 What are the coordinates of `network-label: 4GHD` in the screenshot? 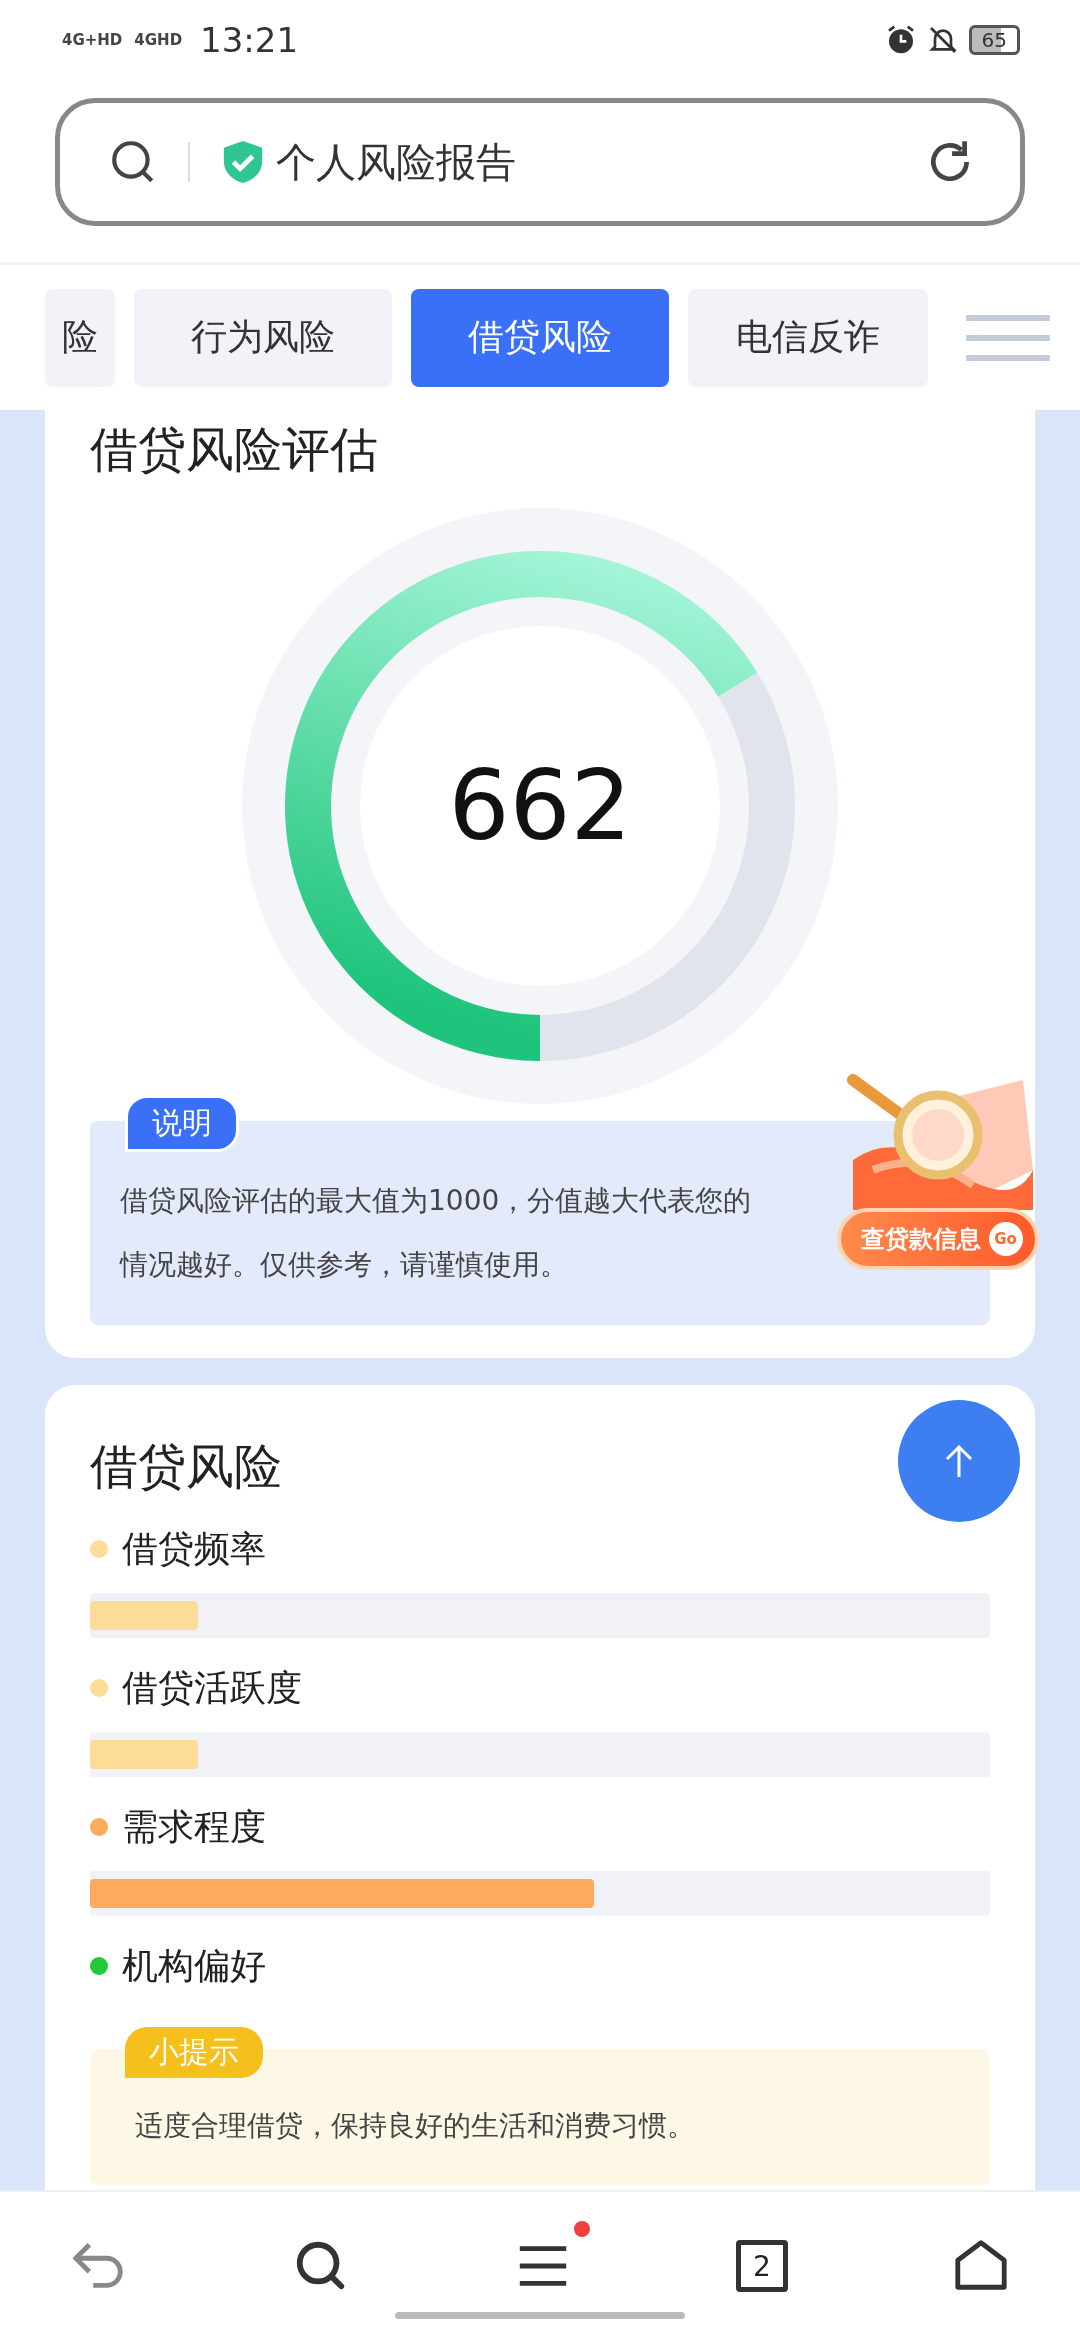 It's located at (158, 40).